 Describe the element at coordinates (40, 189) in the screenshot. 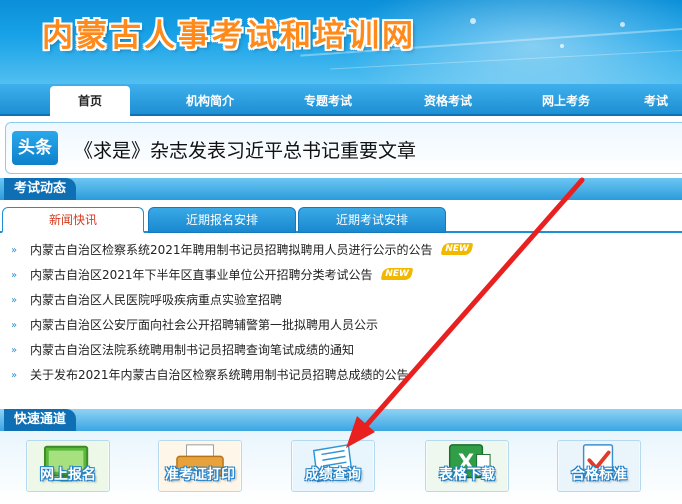

I see `exam-news-title: 考试动态` at that location.